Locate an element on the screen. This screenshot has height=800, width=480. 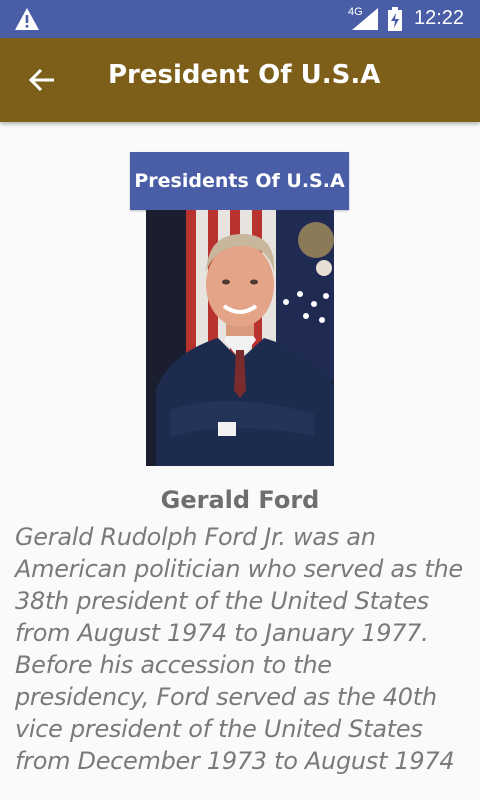
portrait-image is located at coordinates (240, 338).